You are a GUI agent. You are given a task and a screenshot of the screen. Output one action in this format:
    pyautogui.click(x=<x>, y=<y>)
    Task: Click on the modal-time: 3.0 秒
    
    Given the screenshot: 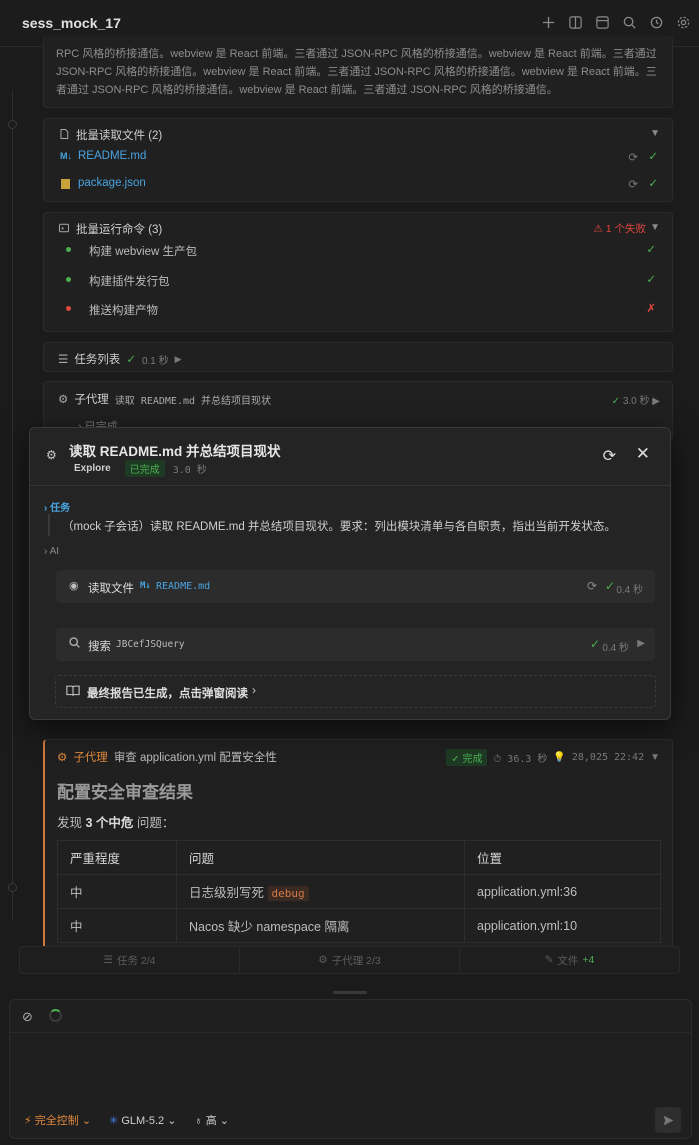 What is the action you would take?
    pyautogui.click(x=189, y=470)
    